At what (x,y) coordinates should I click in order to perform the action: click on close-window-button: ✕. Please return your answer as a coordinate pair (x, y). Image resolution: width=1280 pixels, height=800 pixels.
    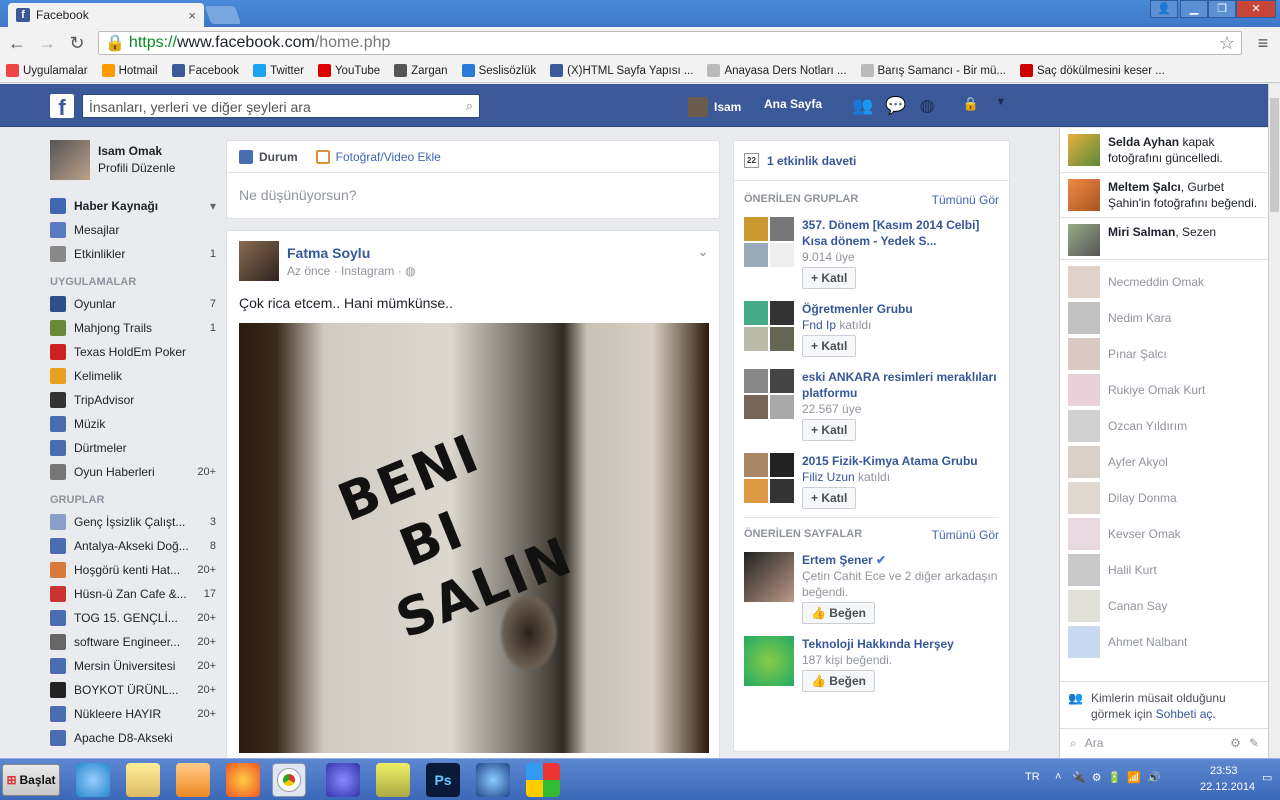
    Looking at the image, I should click on (1256, 9).